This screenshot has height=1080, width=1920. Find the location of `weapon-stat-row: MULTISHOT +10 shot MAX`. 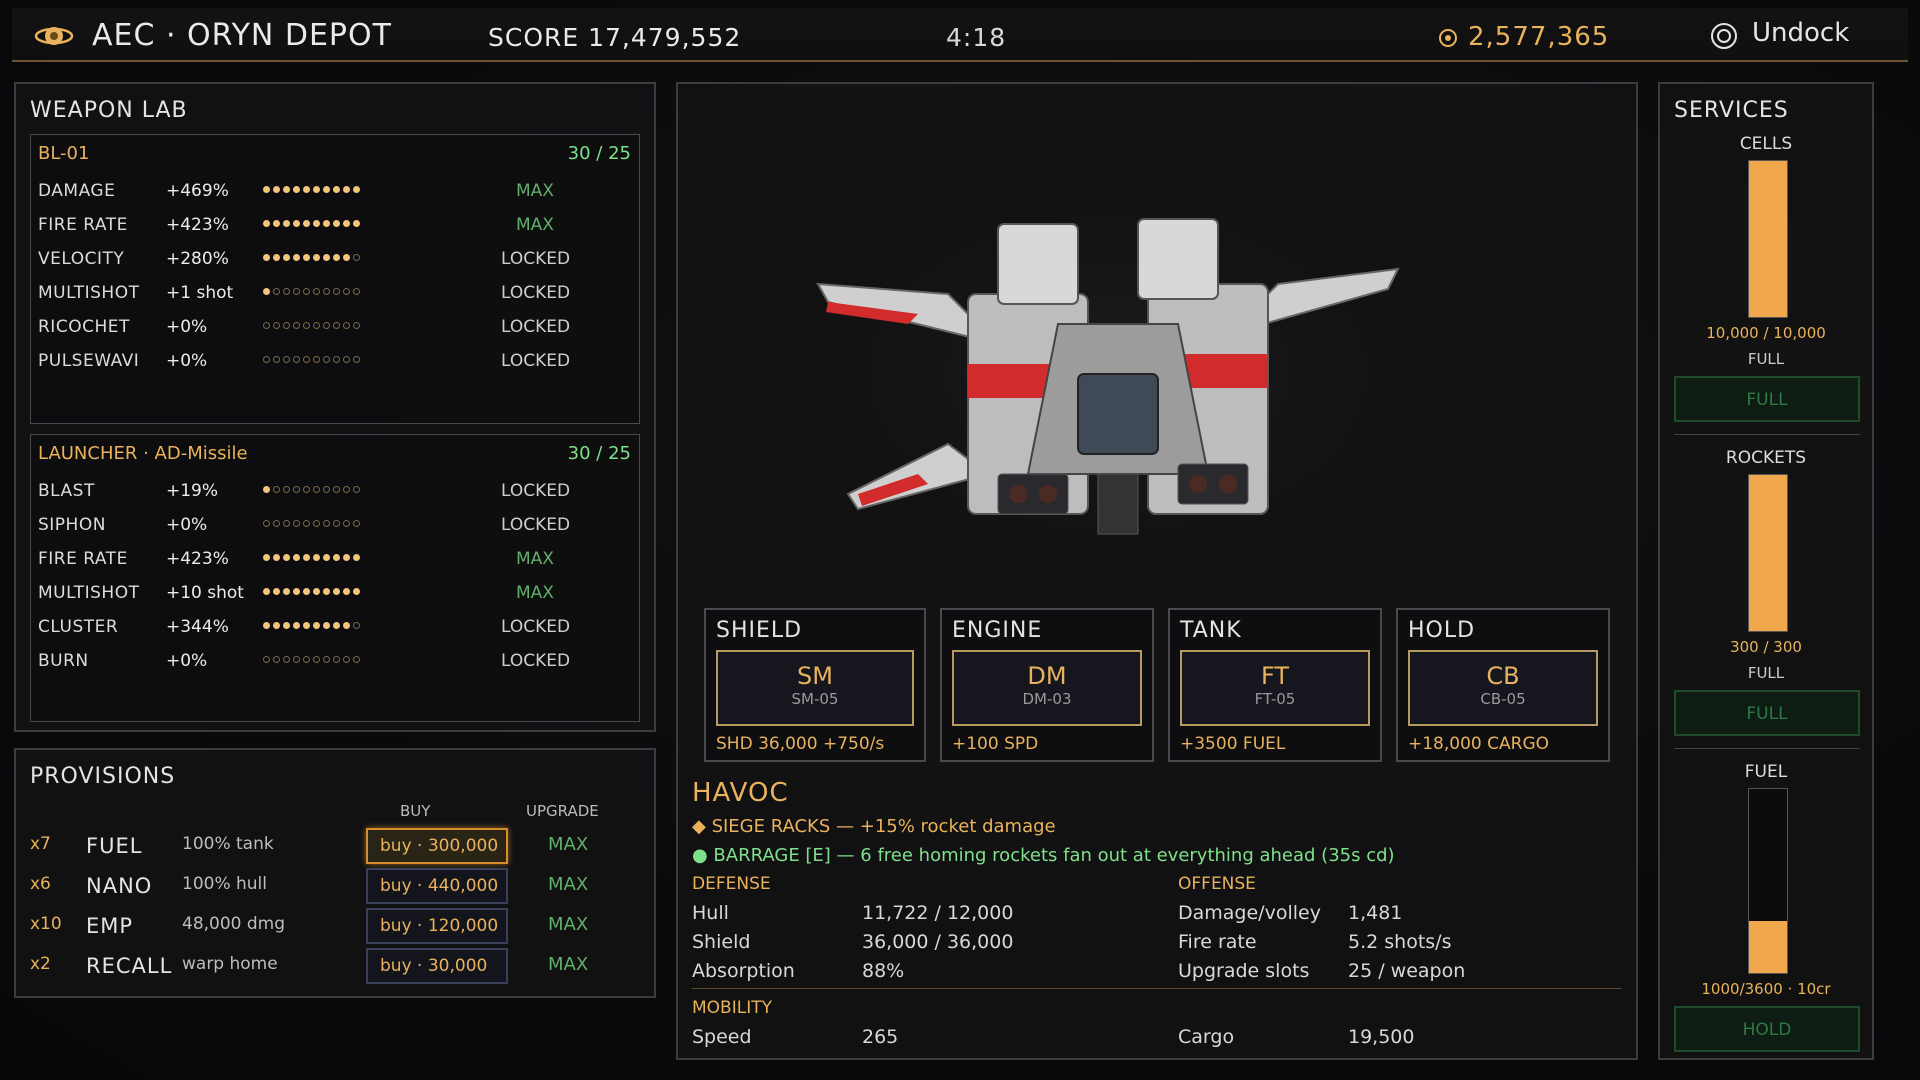

weapon-stat-row: MULTISHOT +10 shot MAX is located at coordinates (335, 593).